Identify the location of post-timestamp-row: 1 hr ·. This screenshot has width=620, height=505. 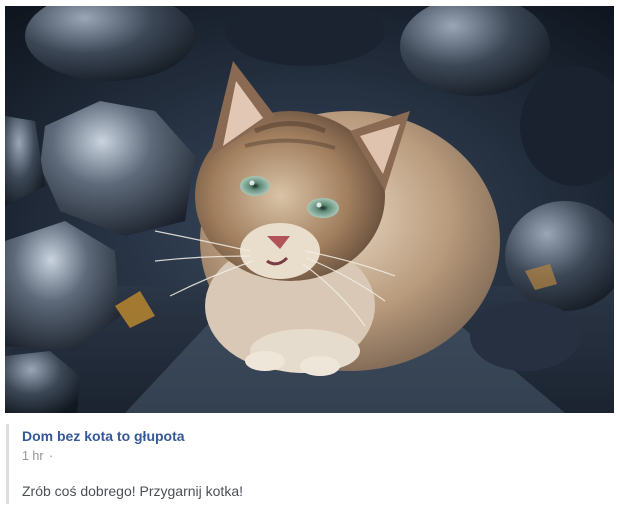
(37, 456).